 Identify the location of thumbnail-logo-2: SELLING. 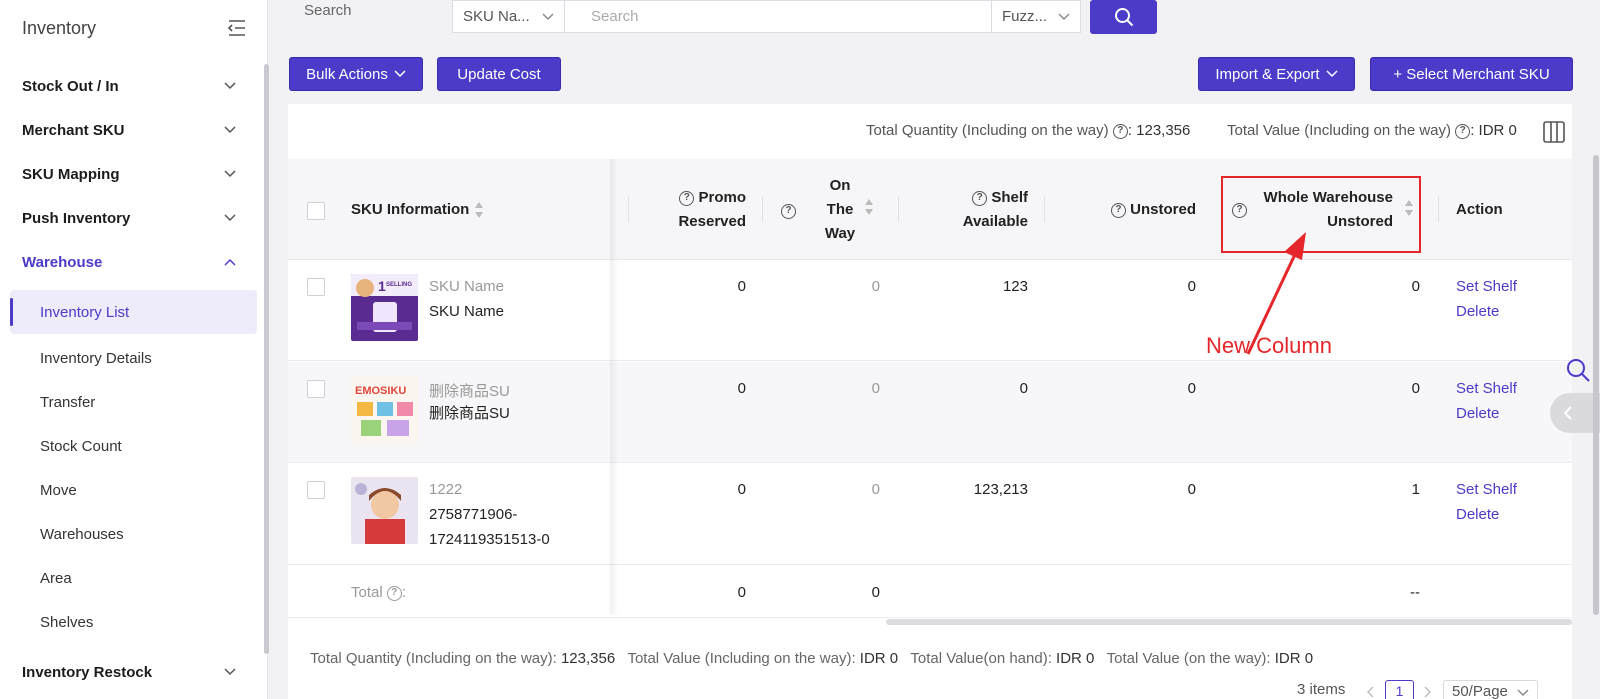
(399, 285).